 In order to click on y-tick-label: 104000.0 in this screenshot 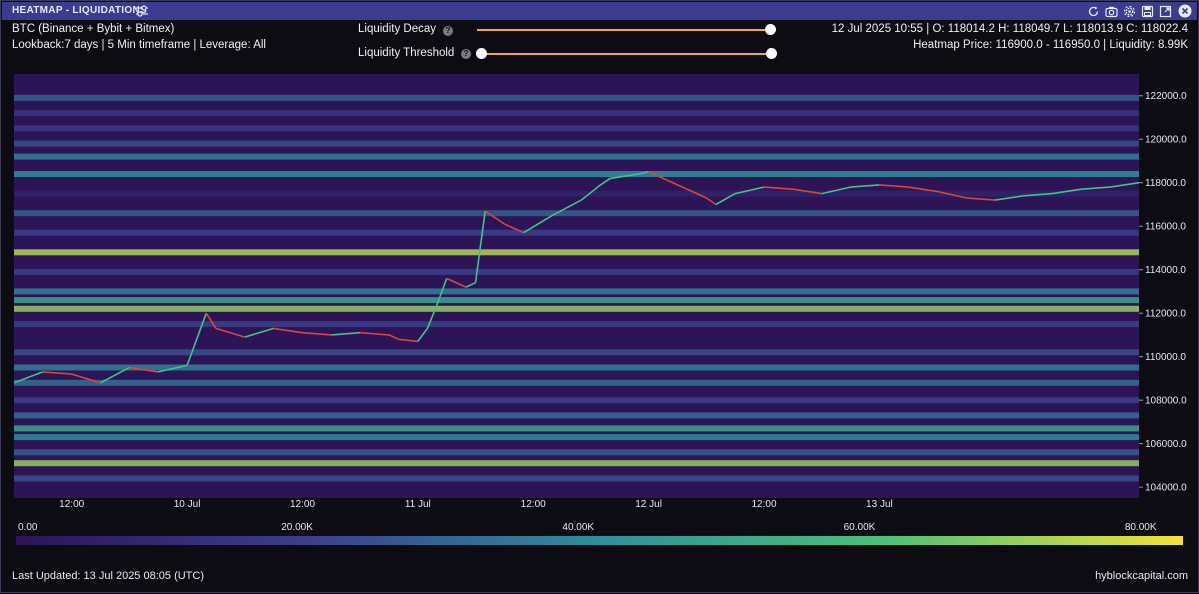, I will do `click(1166, 488)`.